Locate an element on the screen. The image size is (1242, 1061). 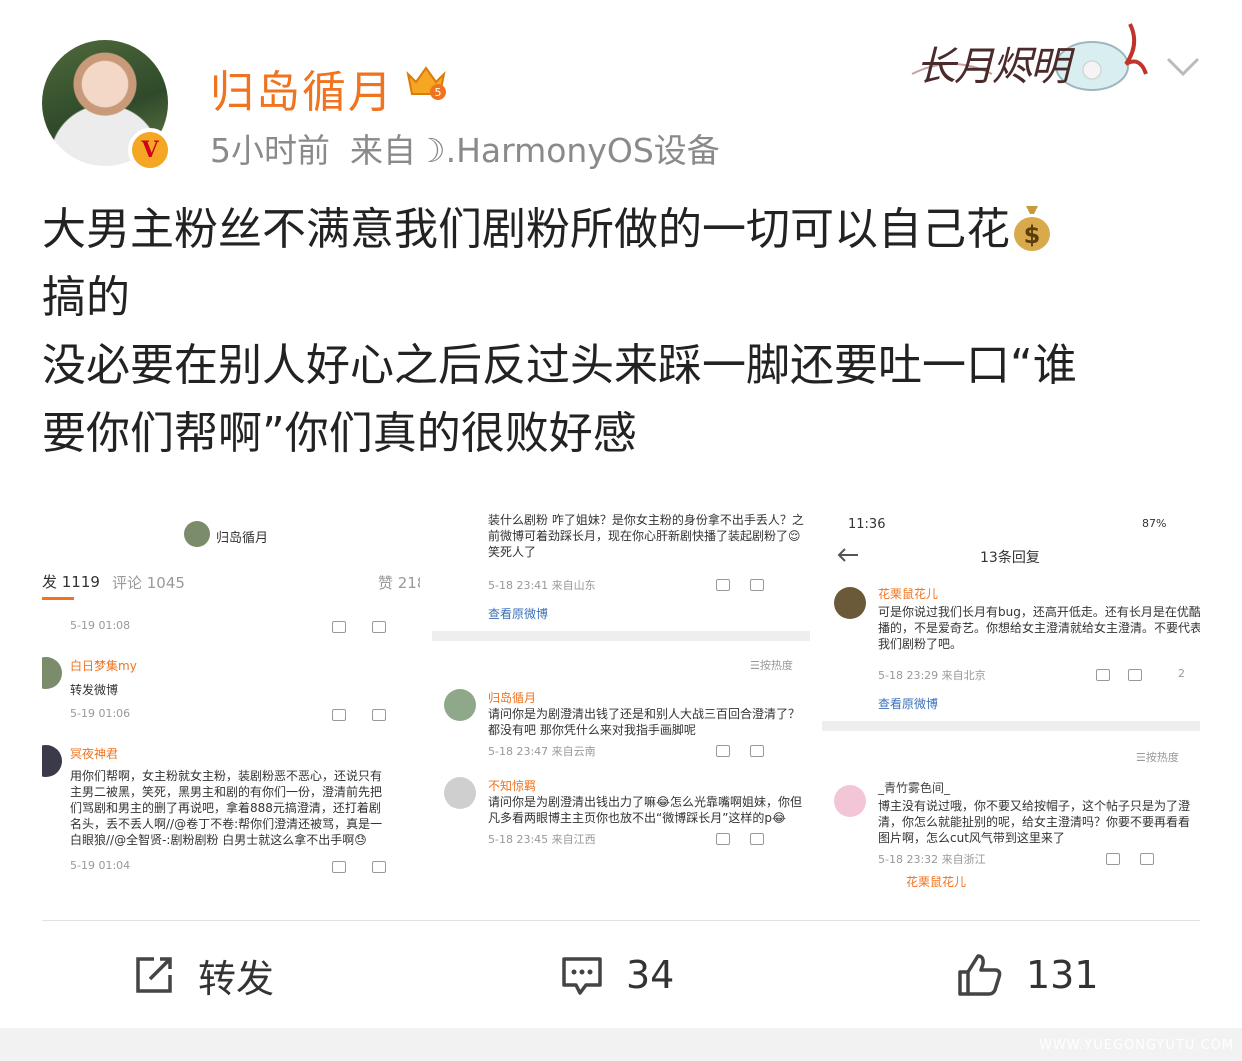
comment-text: 用你们帮啊，女主粉就女主粉，装剧粉恶不恶心，还说只有 is located at coordinates (226, 776).